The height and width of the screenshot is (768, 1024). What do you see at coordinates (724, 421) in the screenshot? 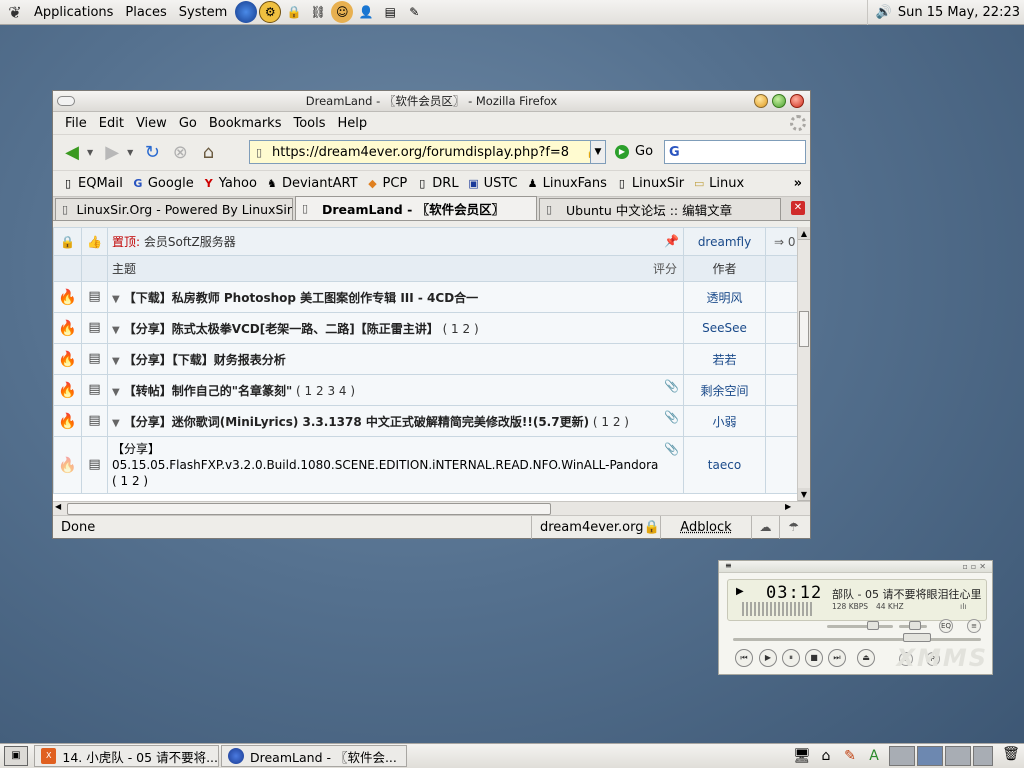
I see `thread-author-link: 小弱` at bounding box center [724, 421].